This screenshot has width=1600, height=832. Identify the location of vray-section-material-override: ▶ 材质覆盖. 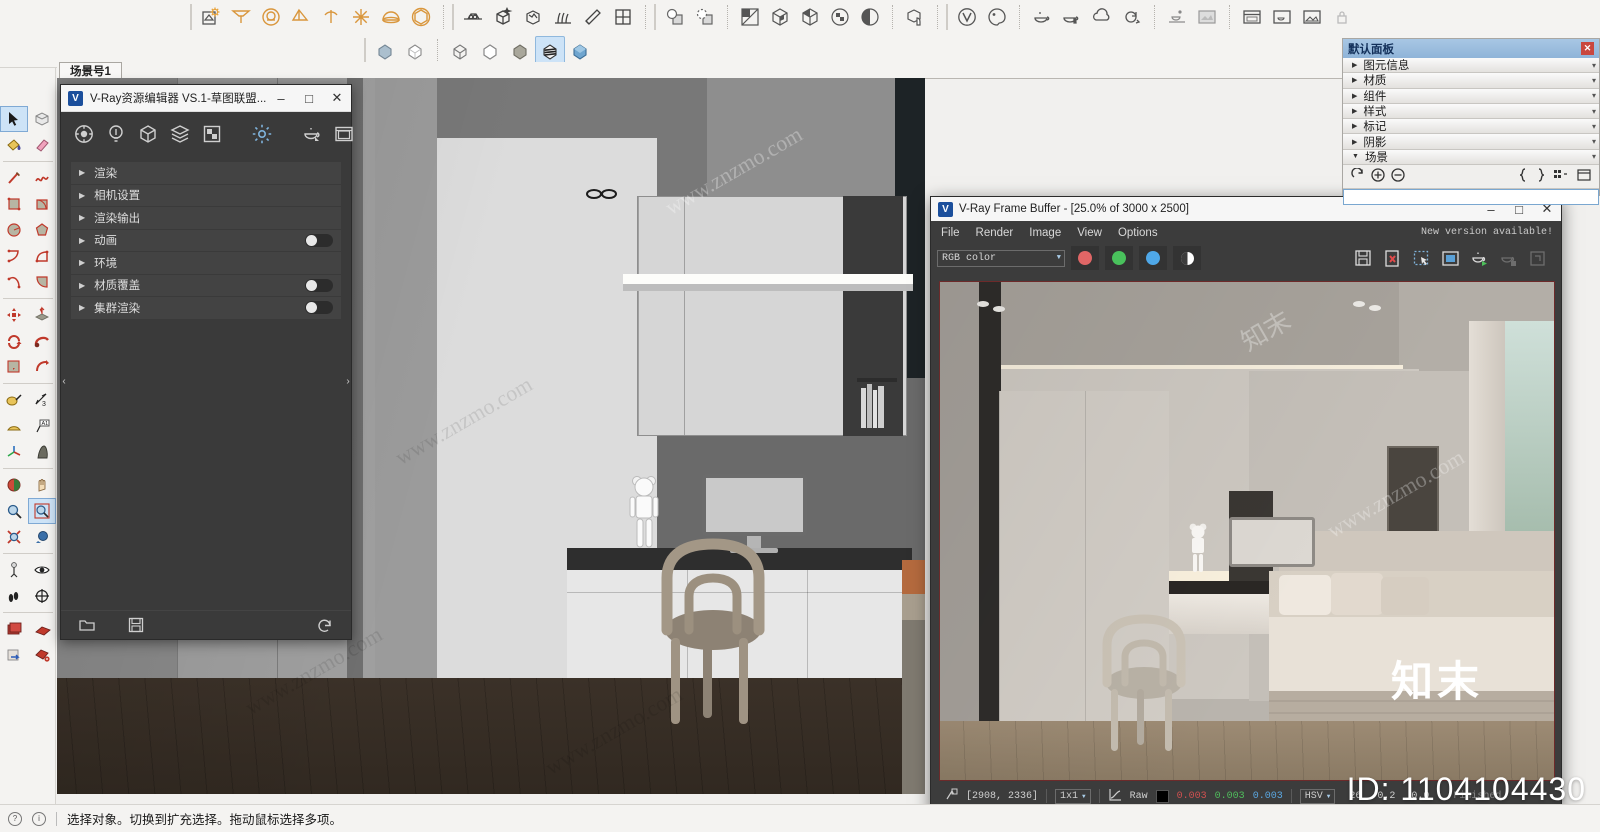
(206, 285).